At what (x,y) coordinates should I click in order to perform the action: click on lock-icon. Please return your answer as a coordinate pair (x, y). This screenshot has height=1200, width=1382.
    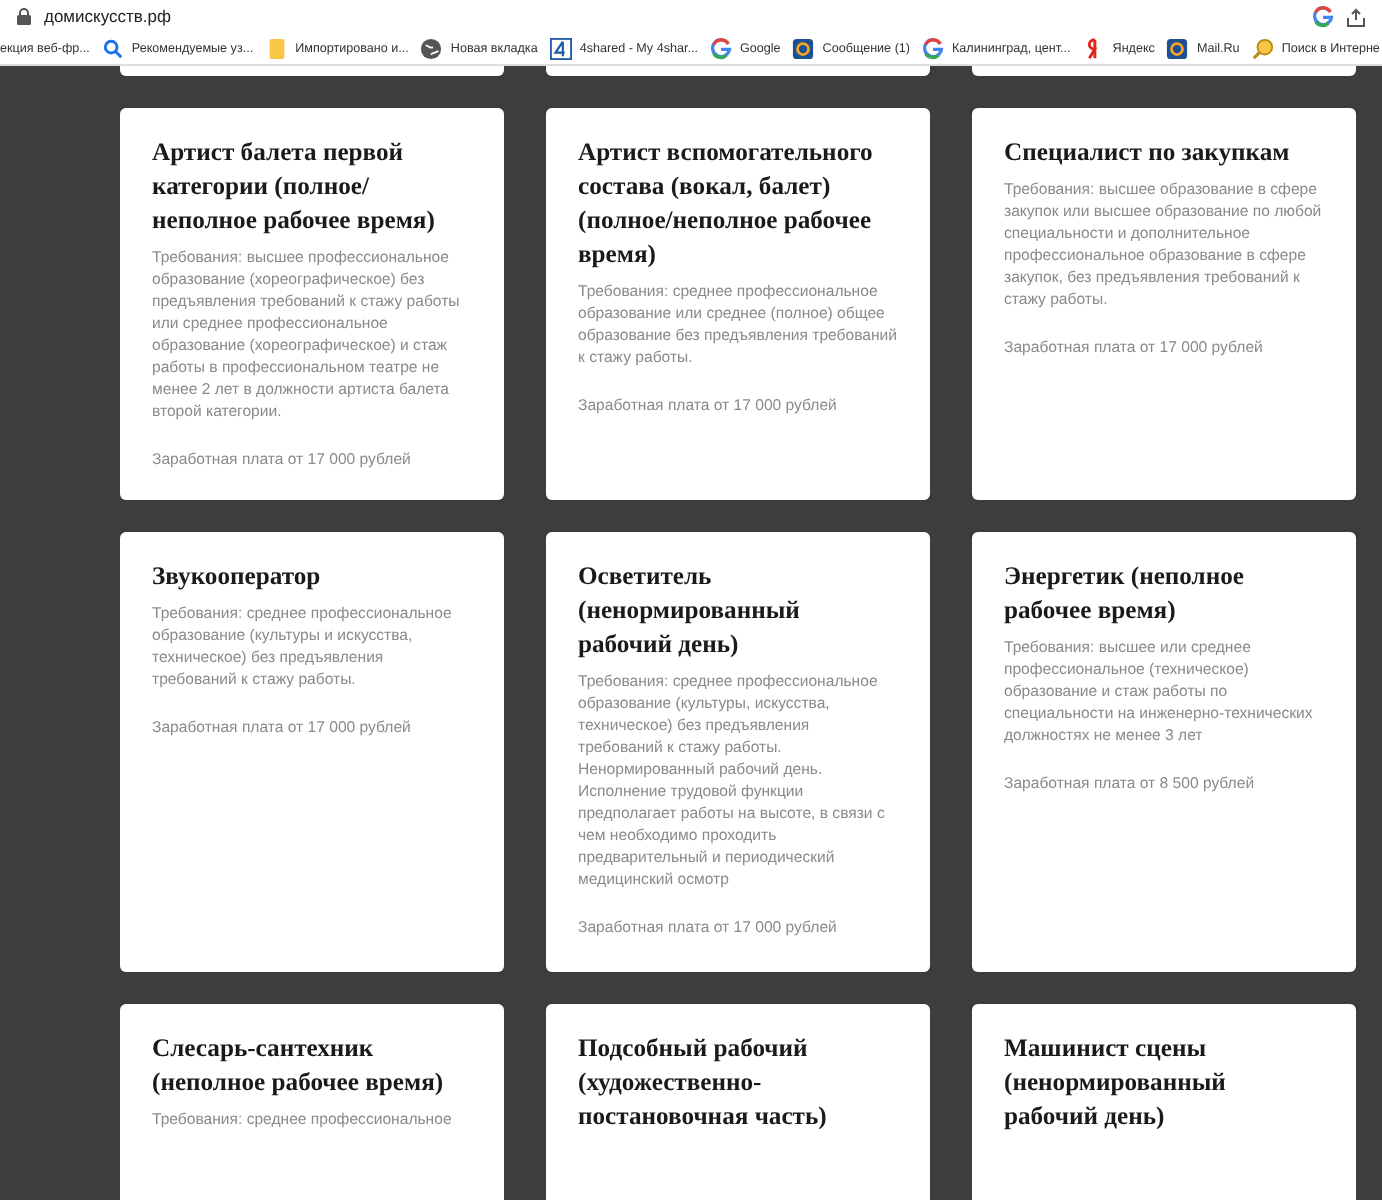
    Looking at the image, I should click on (24, 17).